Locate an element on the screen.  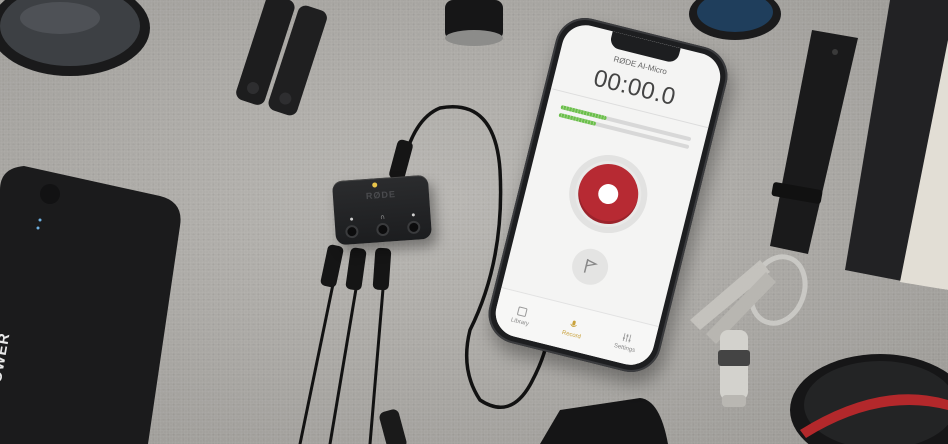
camera-lens is located at coordinates (869, 399).